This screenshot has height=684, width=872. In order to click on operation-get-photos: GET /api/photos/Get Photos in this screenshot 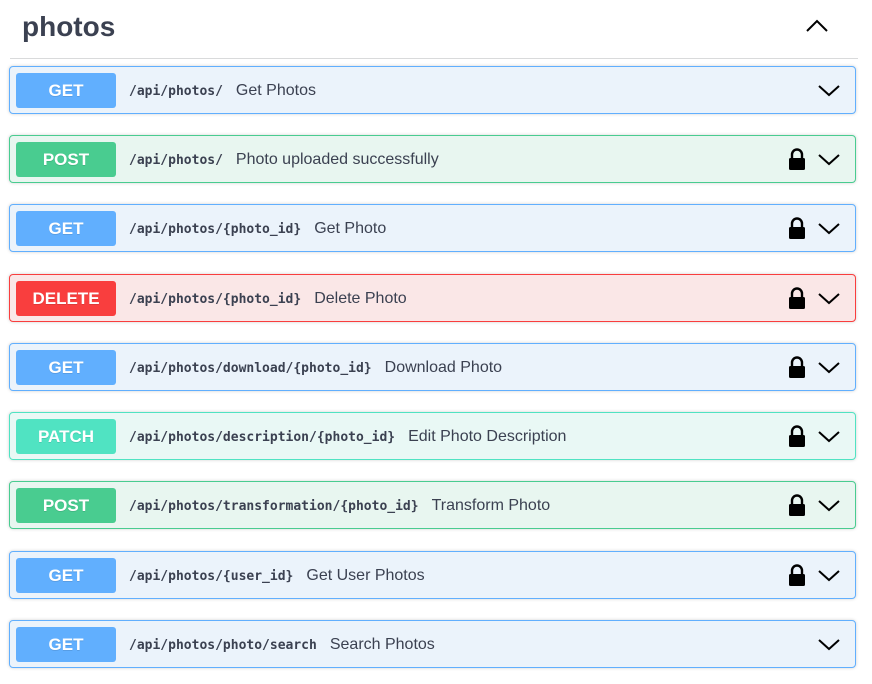, I will do `click(432, 90)`.